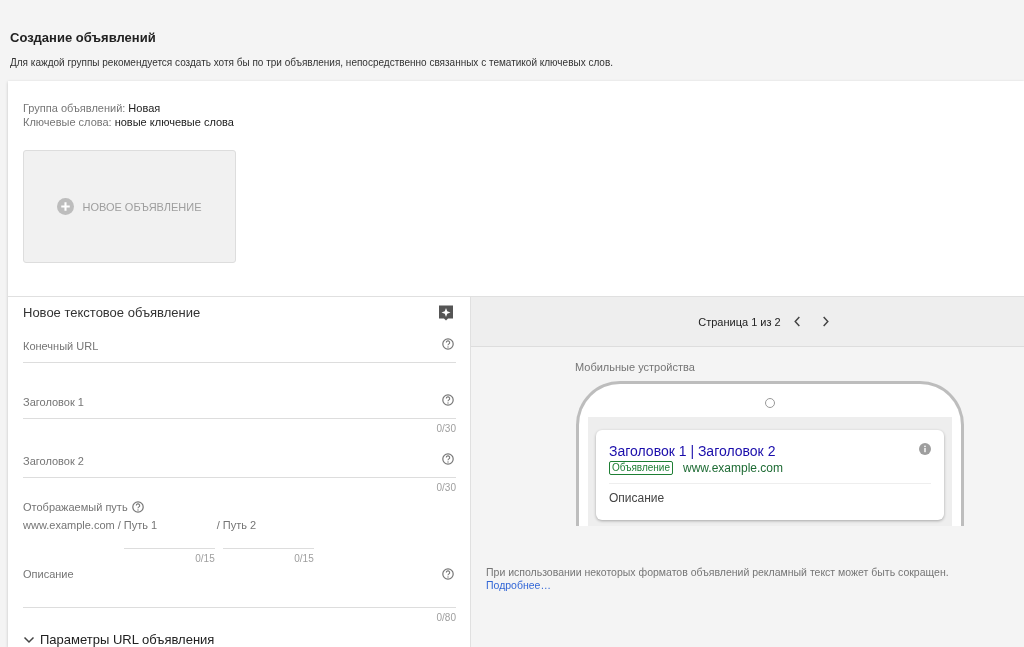  What do you see at coordinates (144, 108) in the screenshot?
I see `summary-value: Новая` at bounding box center [144, 108].